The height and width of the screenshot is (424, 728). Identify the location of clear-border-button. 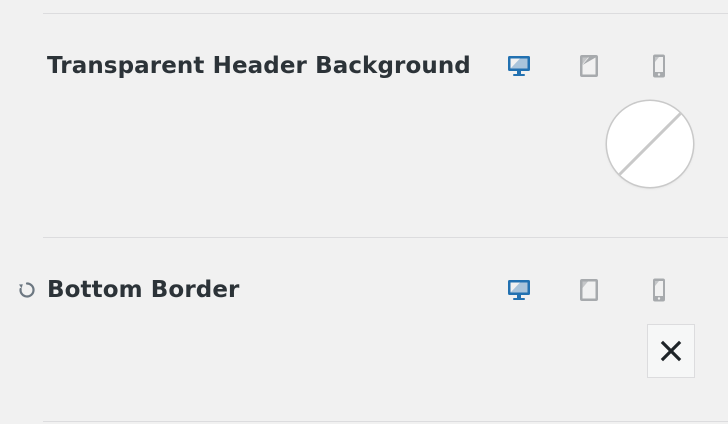
(671, 351).